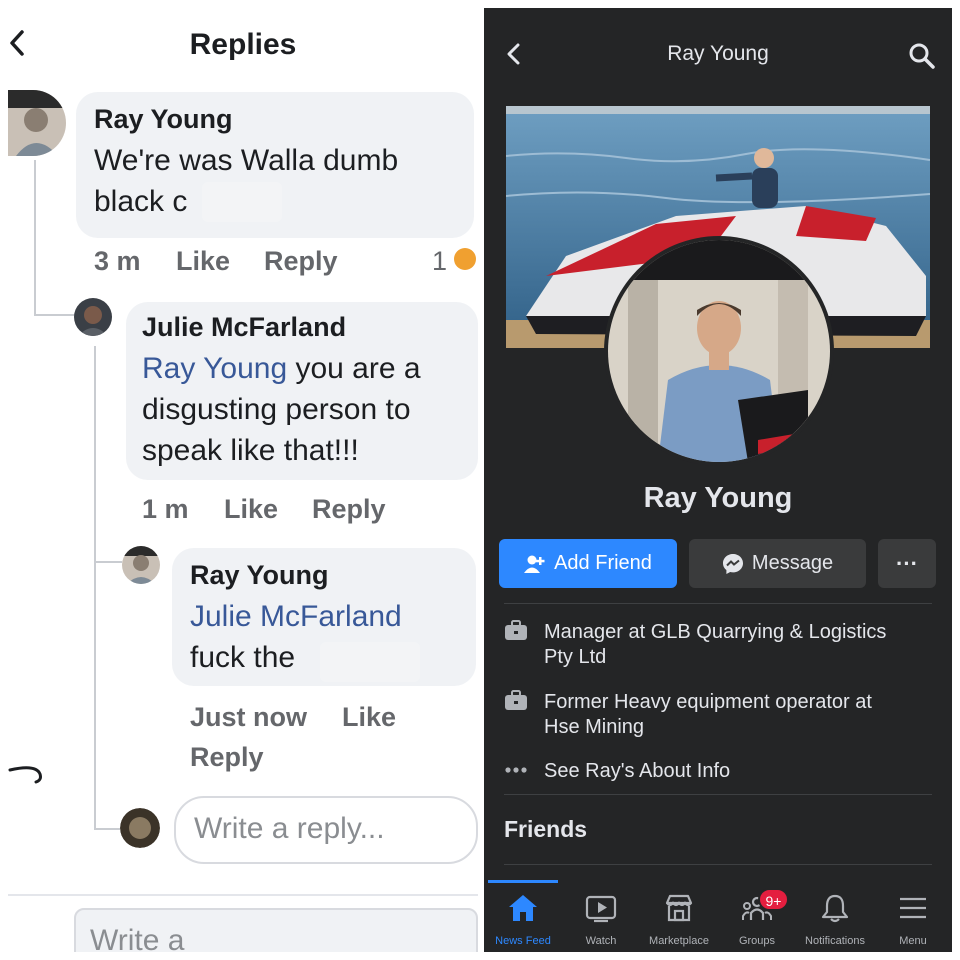 The width and height of the screenshot is (960, 960). I want to click on tab-news-feed: News Feed, so click(523, 916).